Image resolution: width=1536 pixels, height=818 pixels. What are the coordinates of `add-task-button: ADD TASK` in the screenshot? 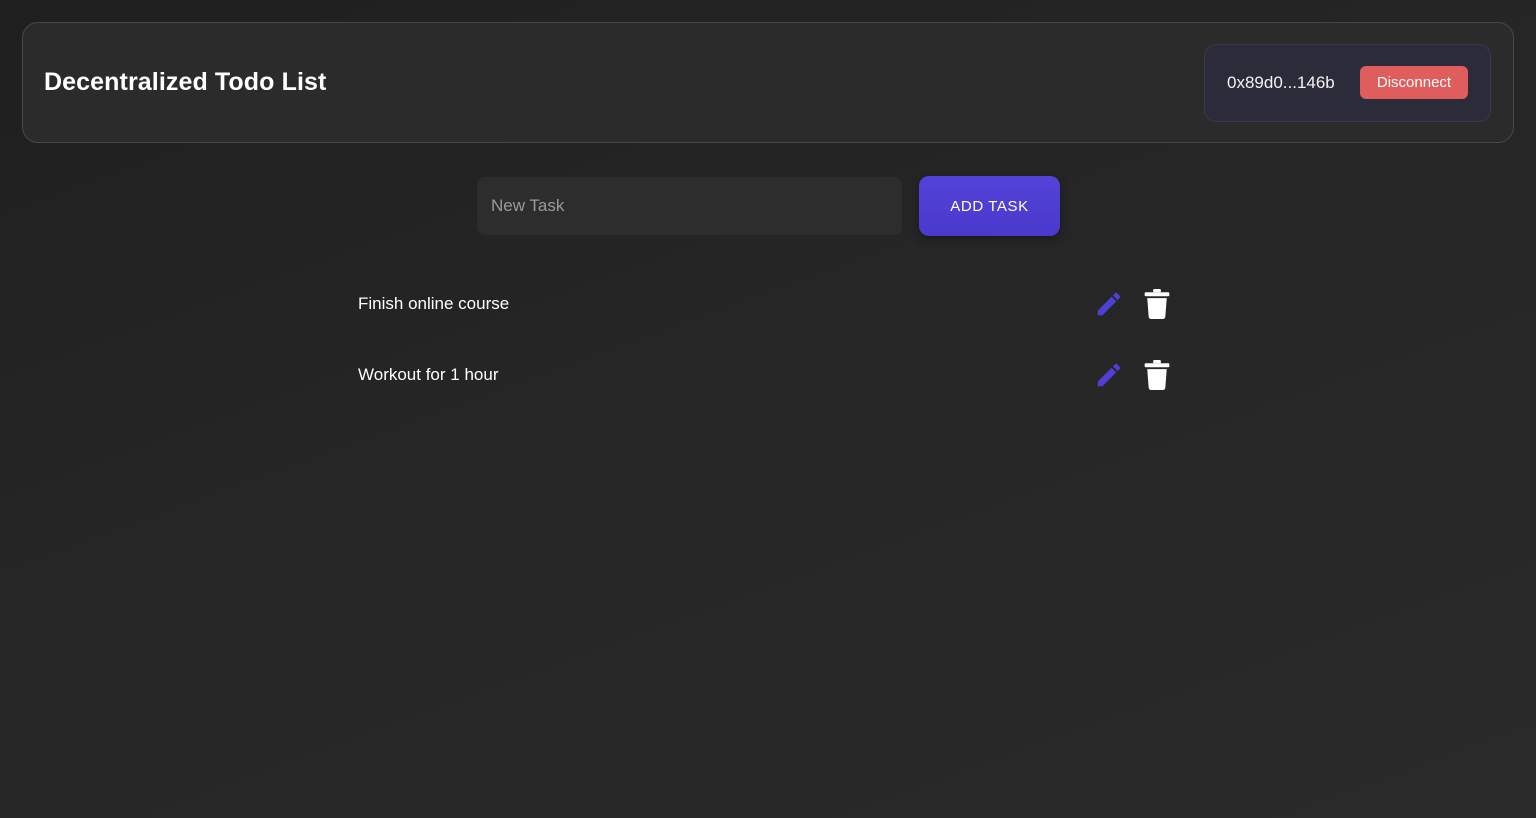 It's located at (989, 206).